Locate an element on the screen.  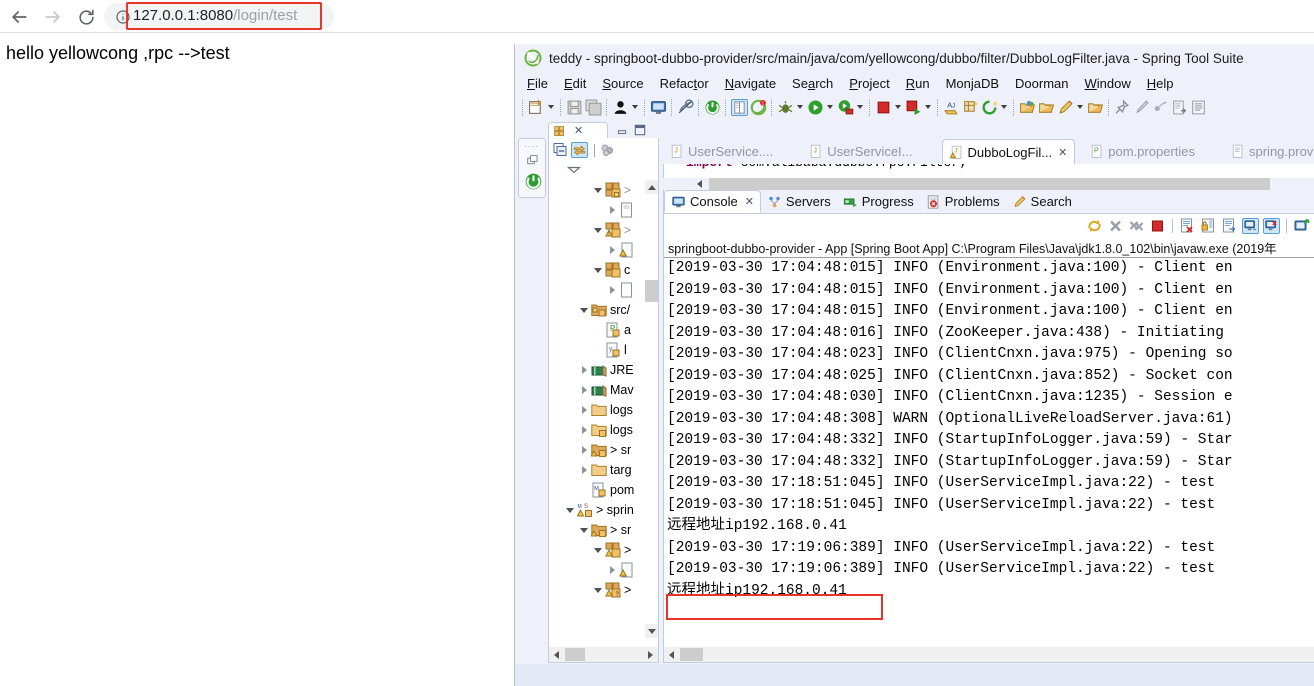
open-task-icon is located at coordinates (1046, 107).